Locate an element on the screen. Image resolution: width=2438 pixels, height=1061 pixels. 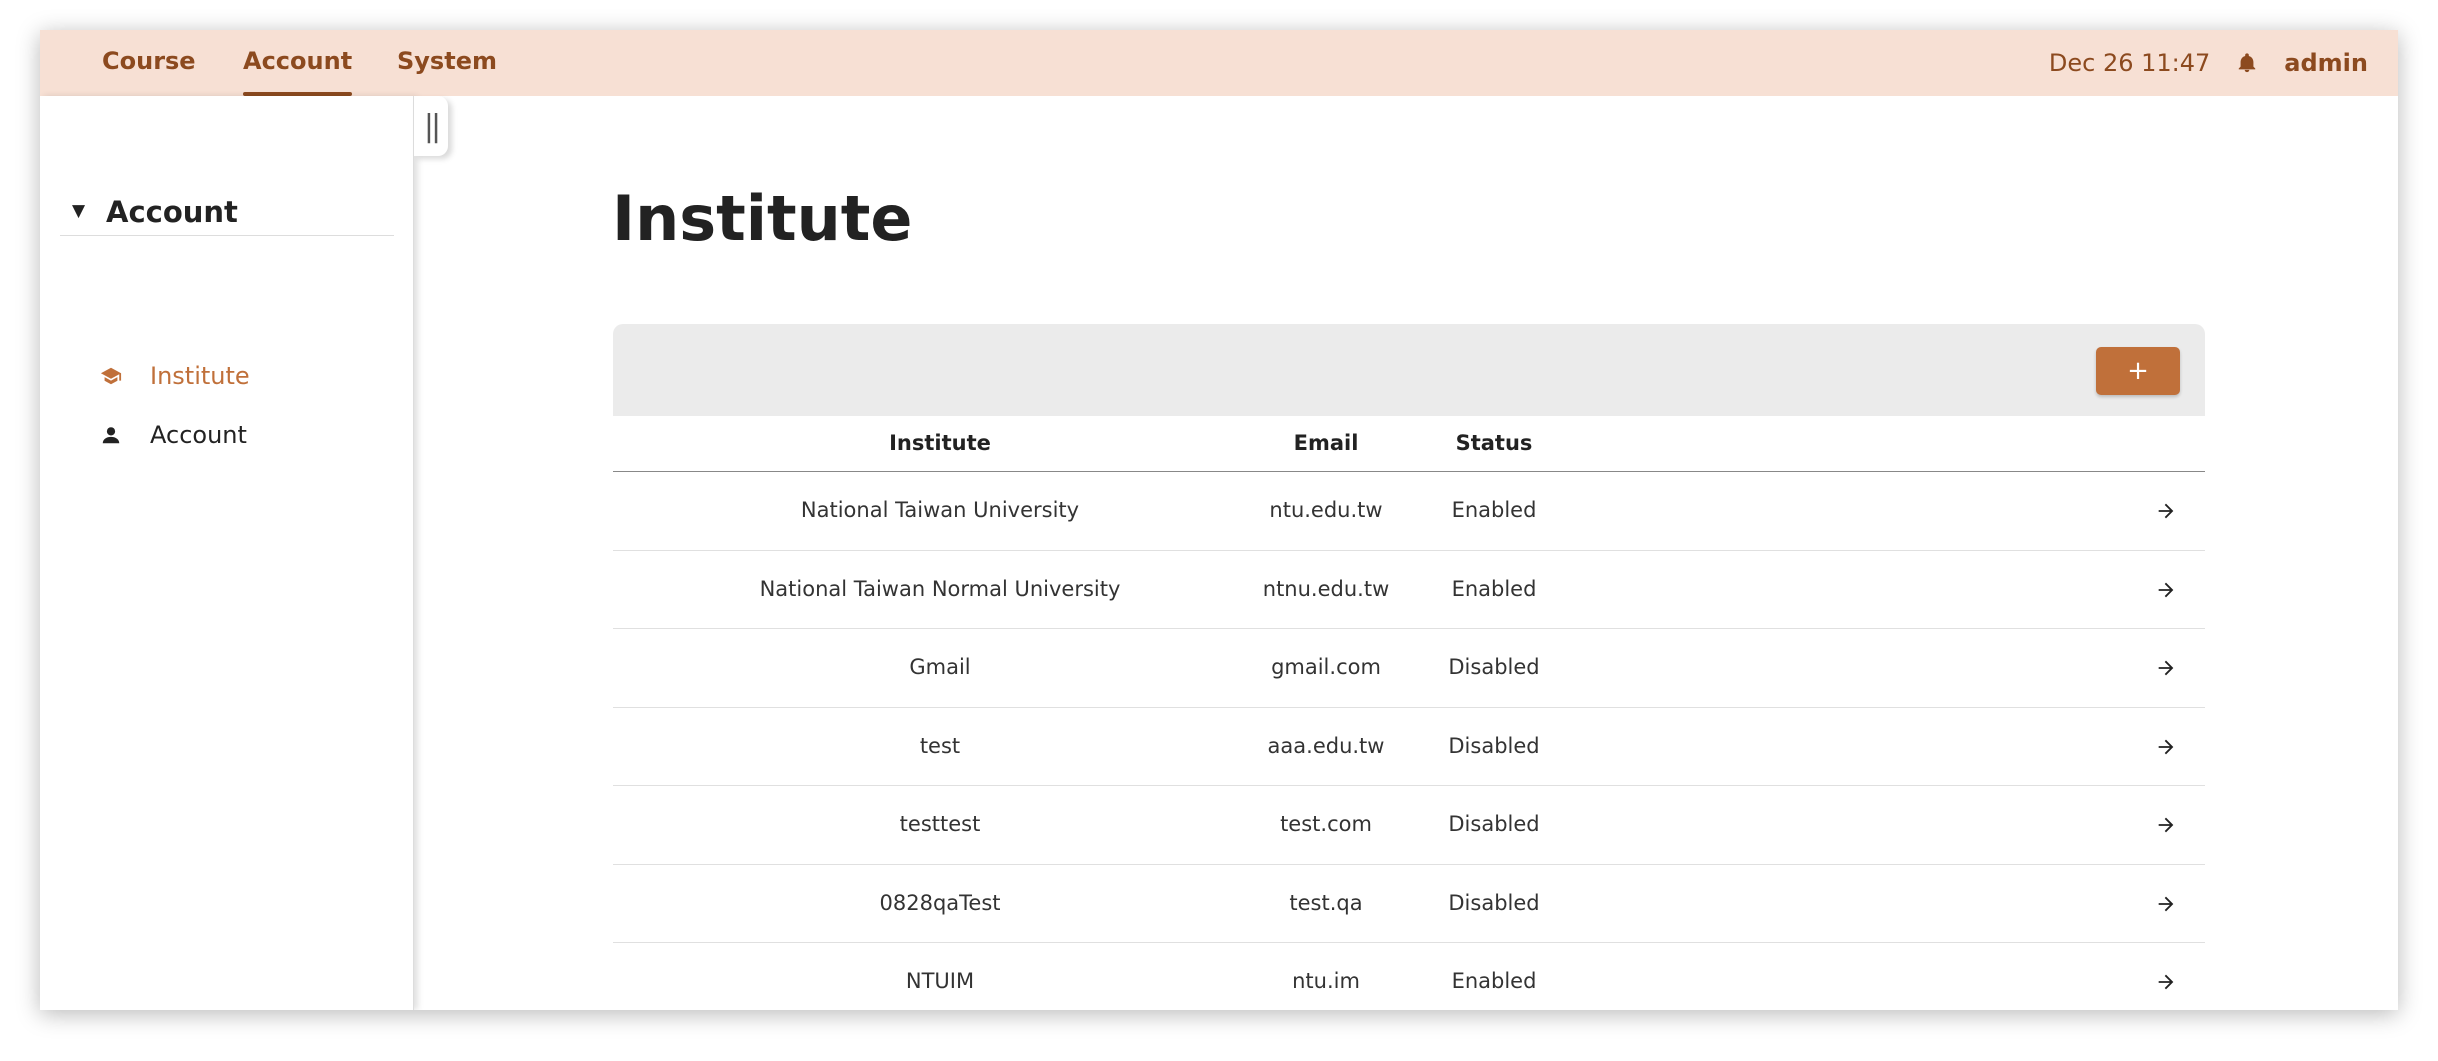
table-header: Institute Email Status is located at coordinates (1409, 444).